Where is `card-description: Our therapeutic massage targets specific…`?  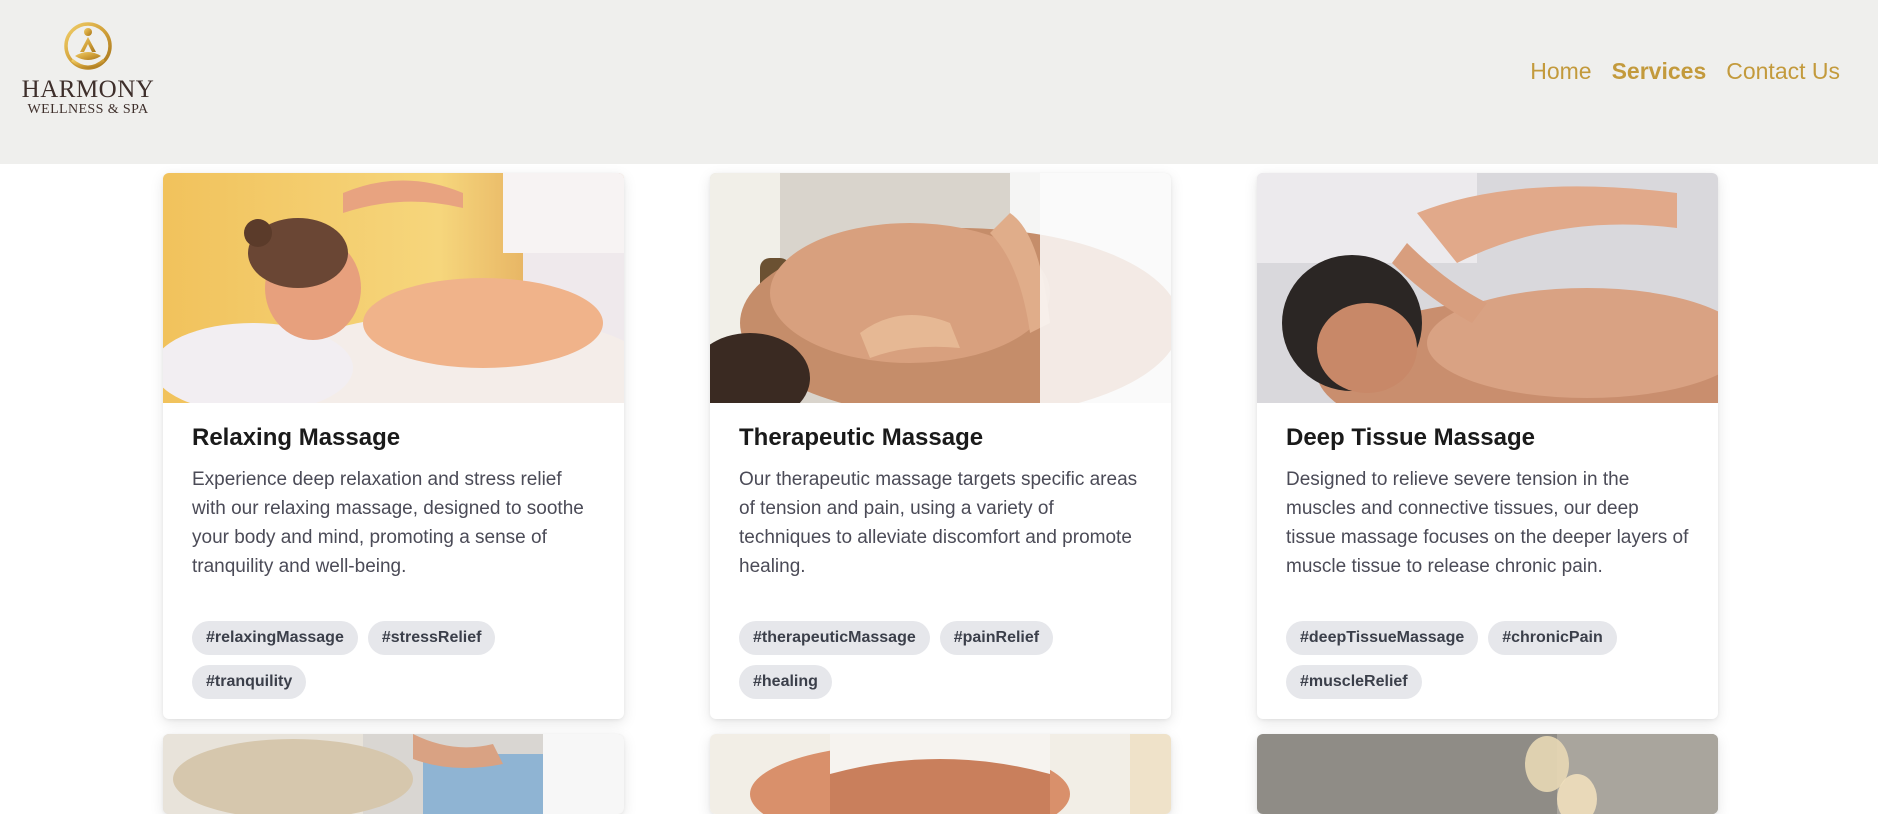
card-description: Our therapeutic massage targets specific… is located at coordinates (938, 523).